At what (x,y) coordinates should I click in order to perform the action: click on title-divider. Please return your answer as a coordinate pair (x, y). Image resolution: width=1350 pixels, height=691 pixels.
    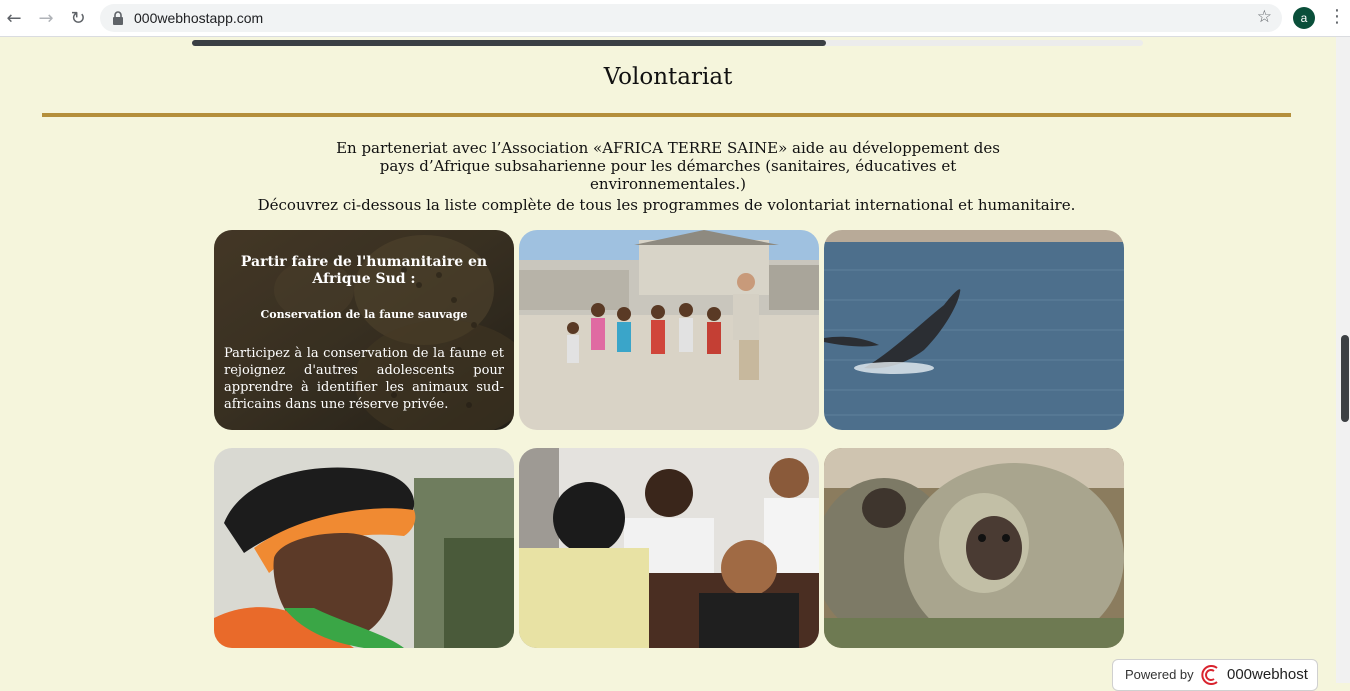
    Looking at the image, I should click on (666, 115).